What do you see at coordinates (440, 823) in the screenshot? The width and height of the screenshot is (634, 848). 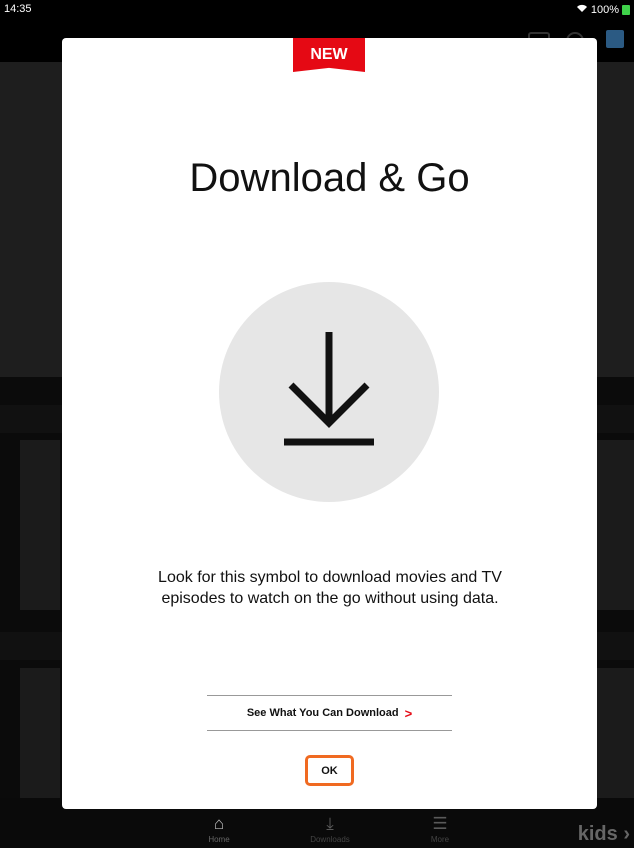 I see `menu-icon: ☰` at bounding box center [440, 823].